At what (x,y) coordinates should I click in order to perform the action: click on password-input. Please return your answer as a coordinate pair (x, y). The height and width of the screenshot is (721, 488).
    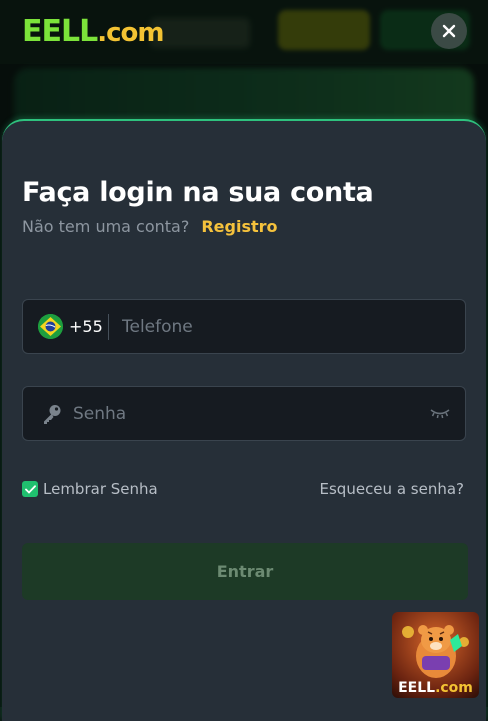
    Looking at the image, I should click on (243, 413).